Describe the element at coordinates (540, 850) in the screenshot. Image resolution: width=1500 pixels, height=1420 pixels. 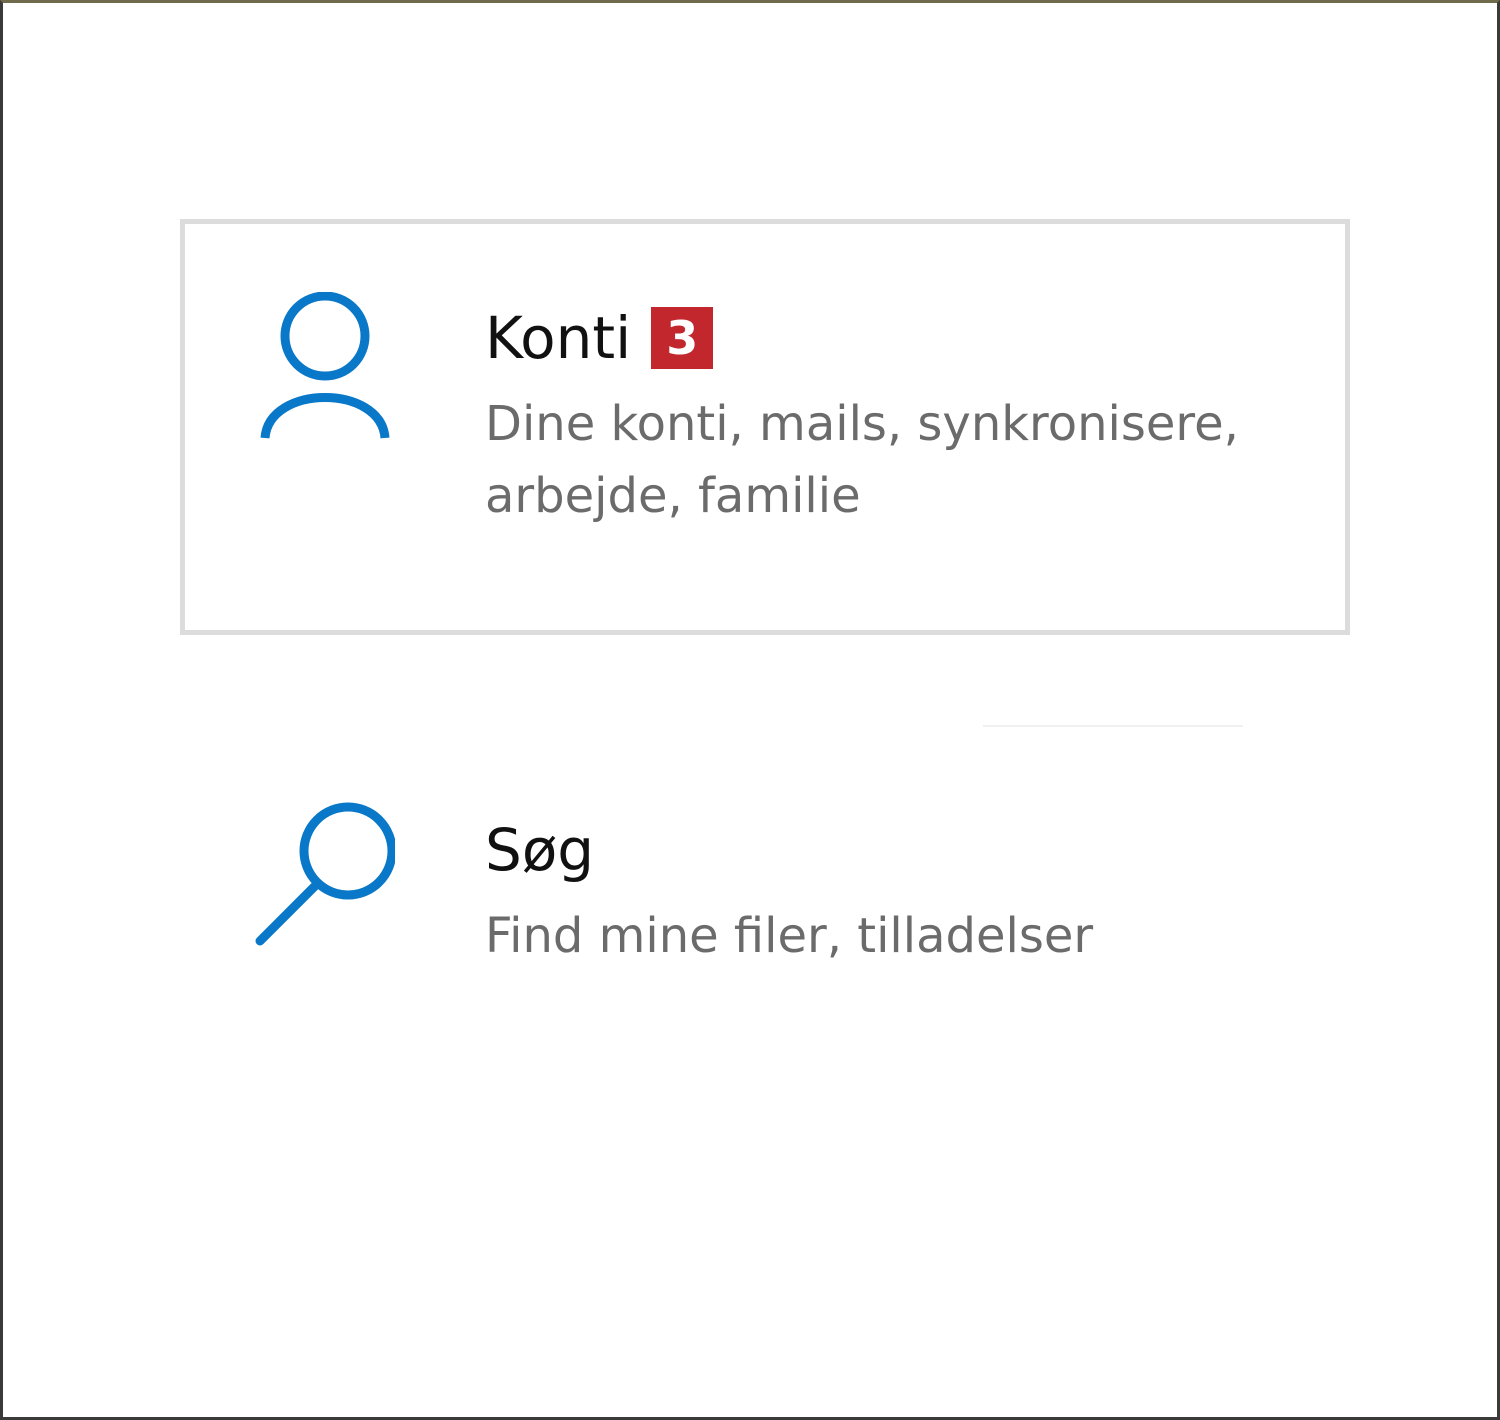
I see `tile-title-label: Søg` at that location.